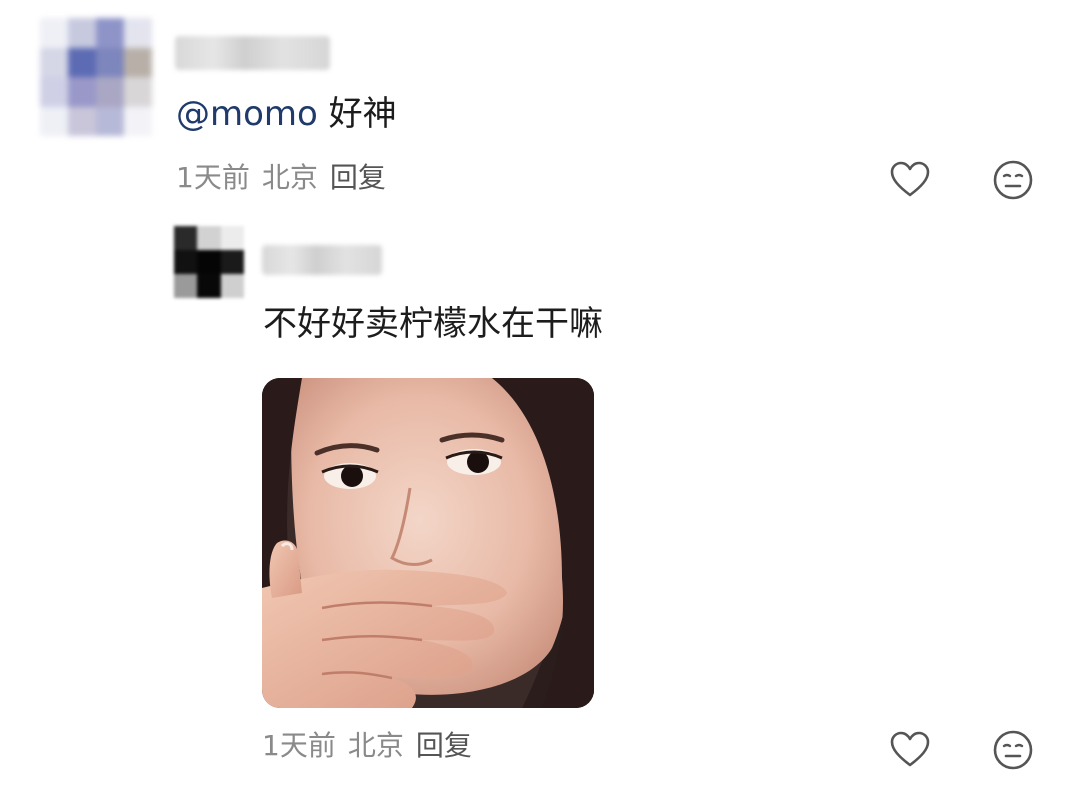  What do you see at coordinates (252, 53) in the screenshot?
I see `main-comment-username` at bounding box center [252, 53].